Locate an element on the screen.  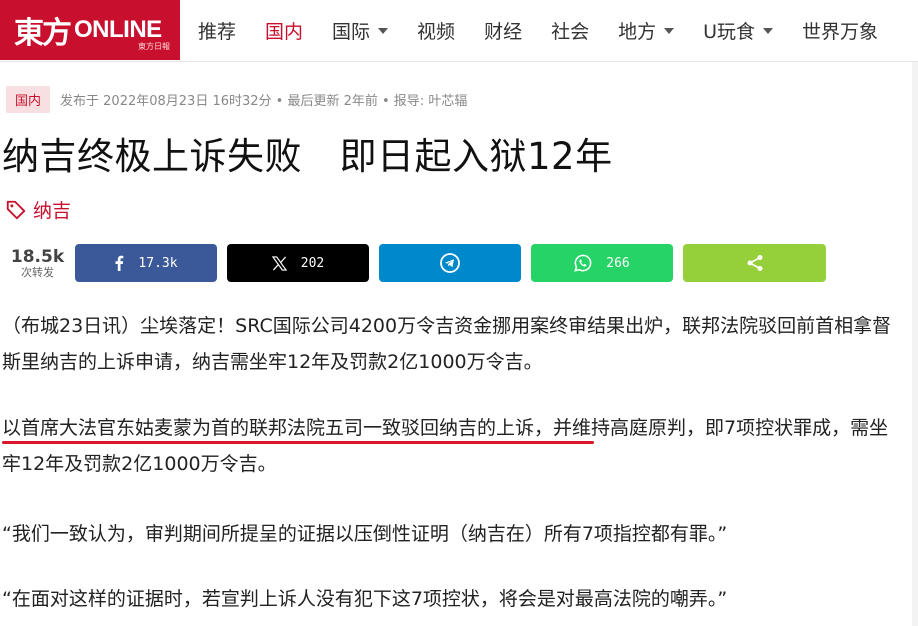
article-tag: 纳吉 is located at coordinates (38, 209).